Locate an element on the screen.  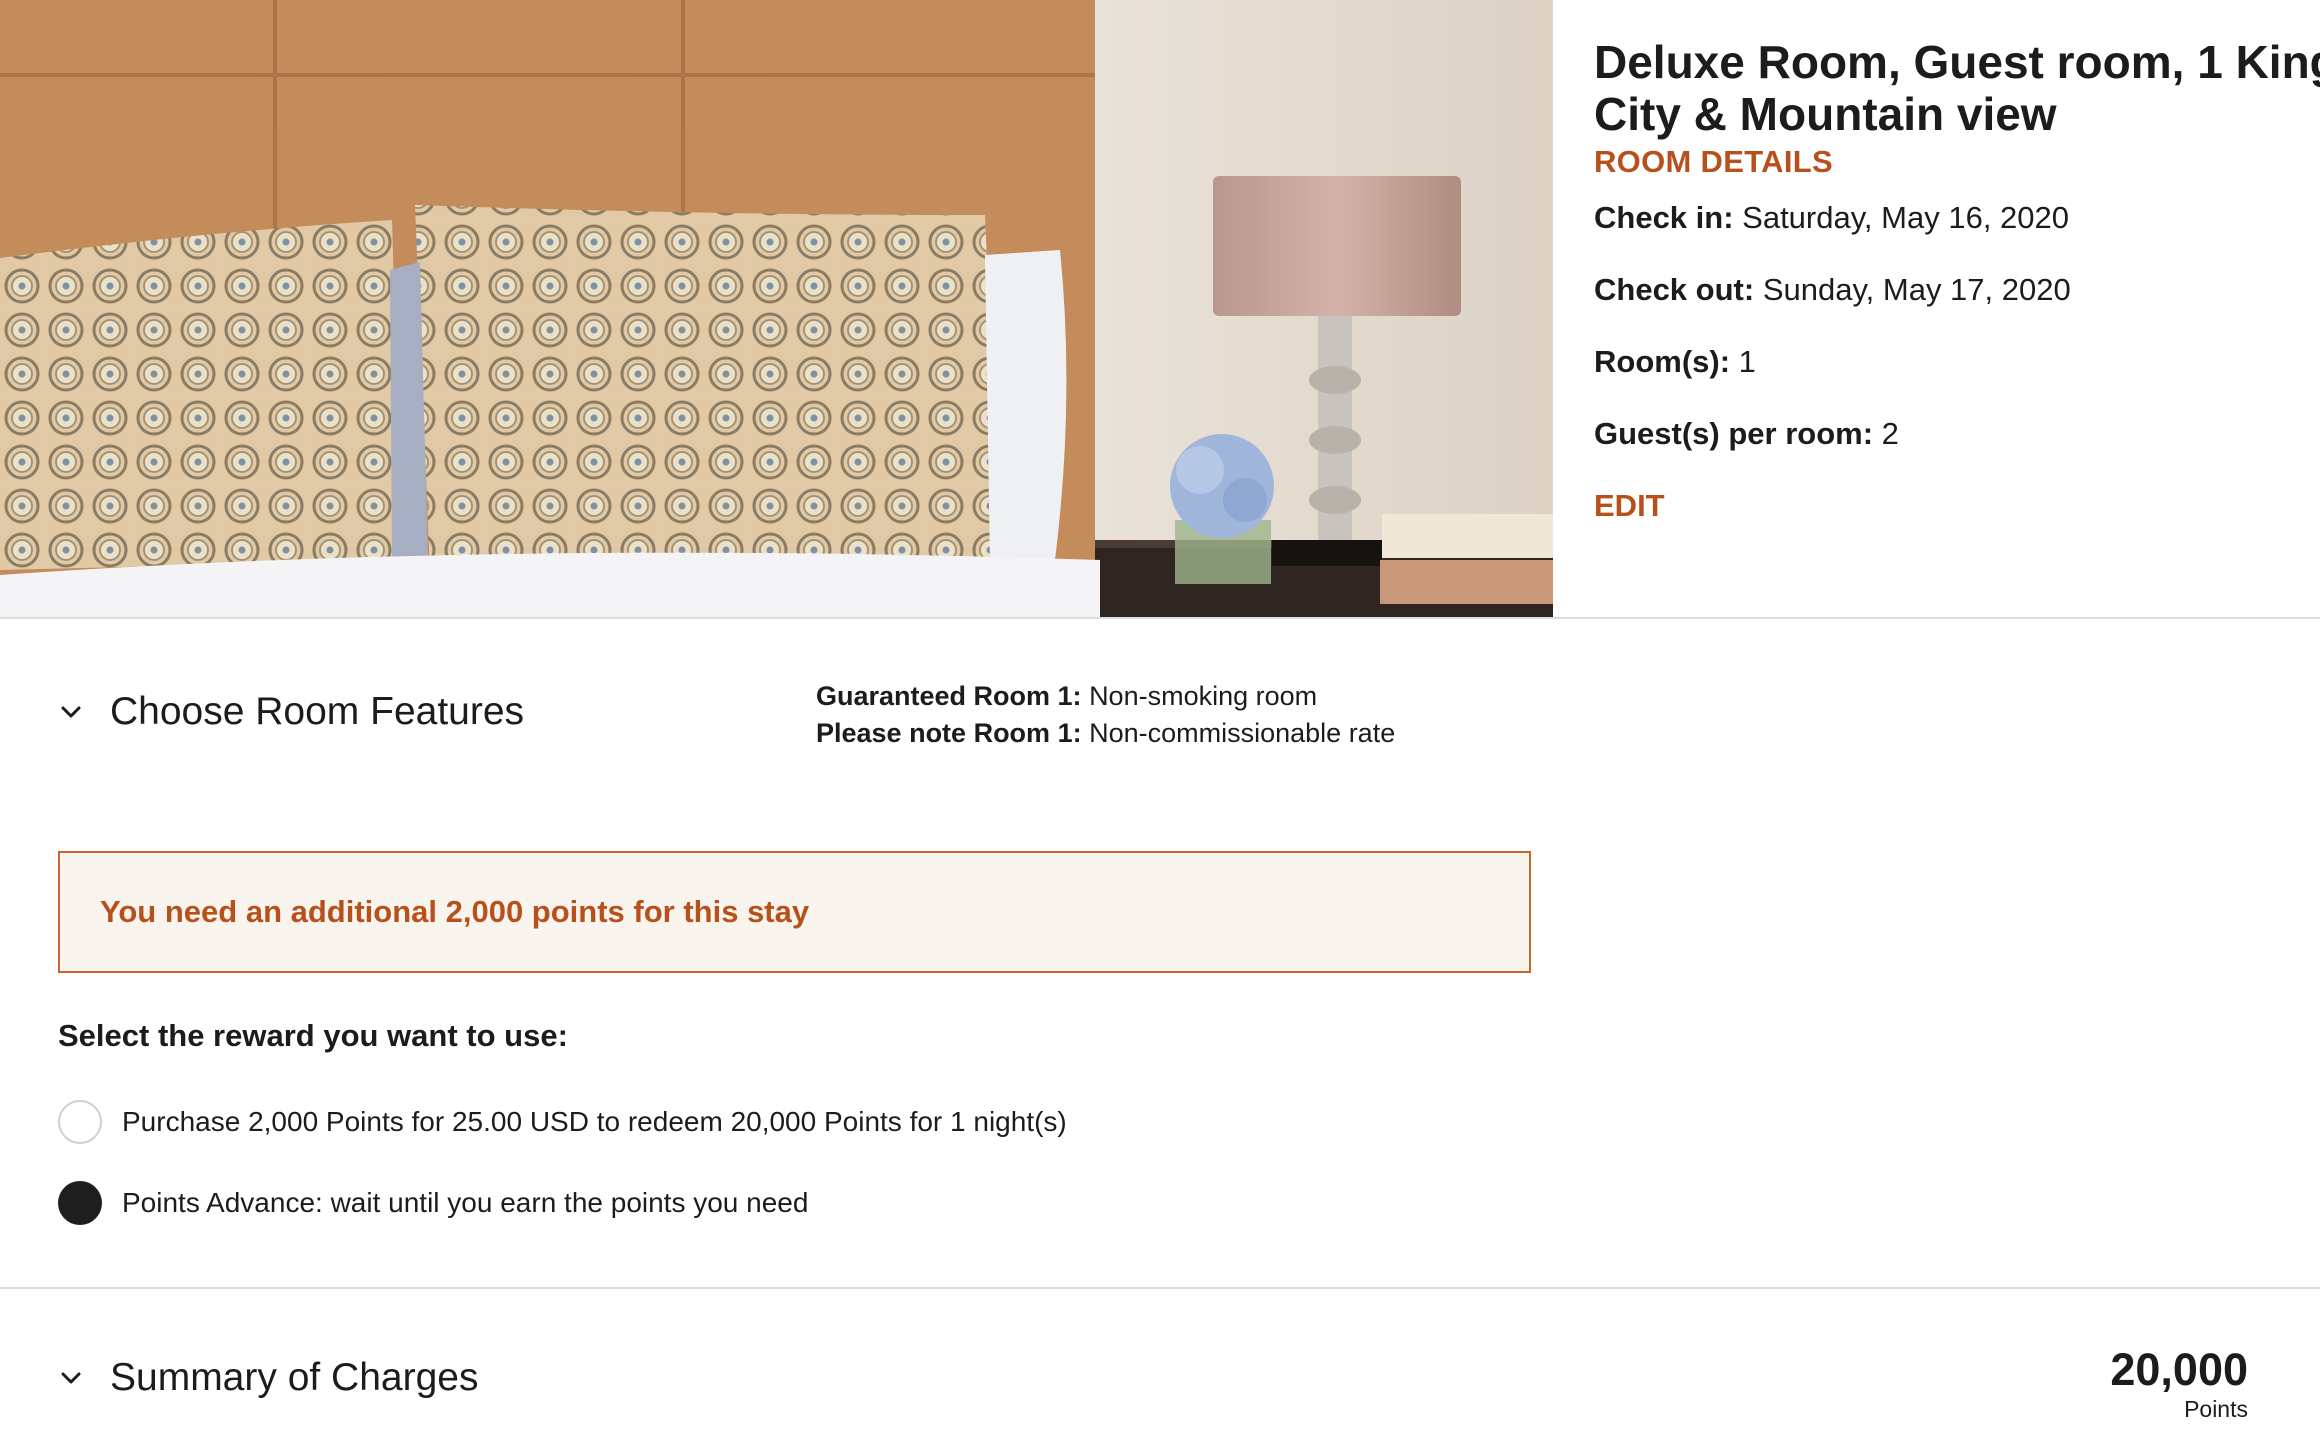
room-title-line-2: City & Mountain view is located at coordinates (1825, 114).